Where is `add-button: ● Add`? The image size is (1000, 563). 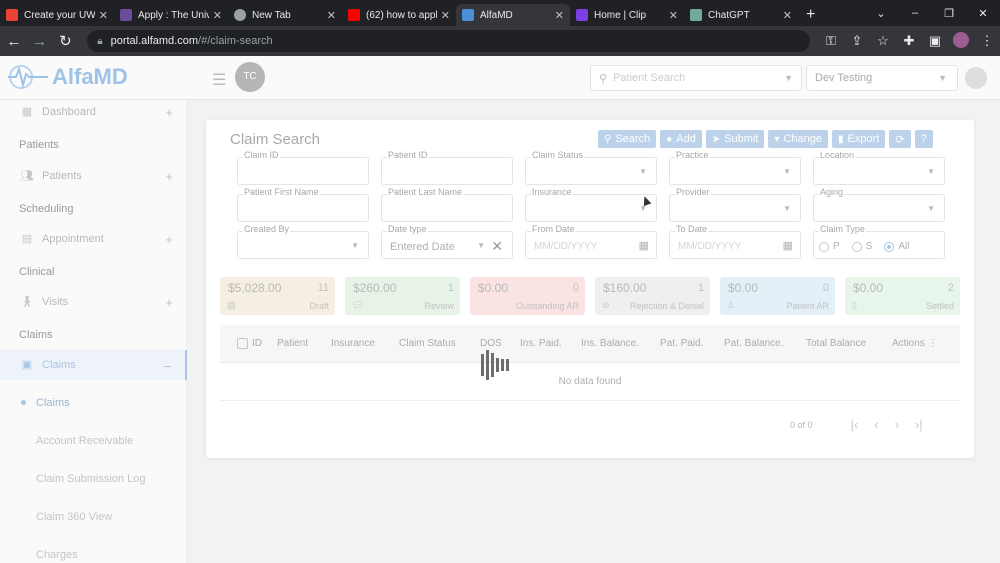 add-button: ● Add is located at coordinates (681, 139).